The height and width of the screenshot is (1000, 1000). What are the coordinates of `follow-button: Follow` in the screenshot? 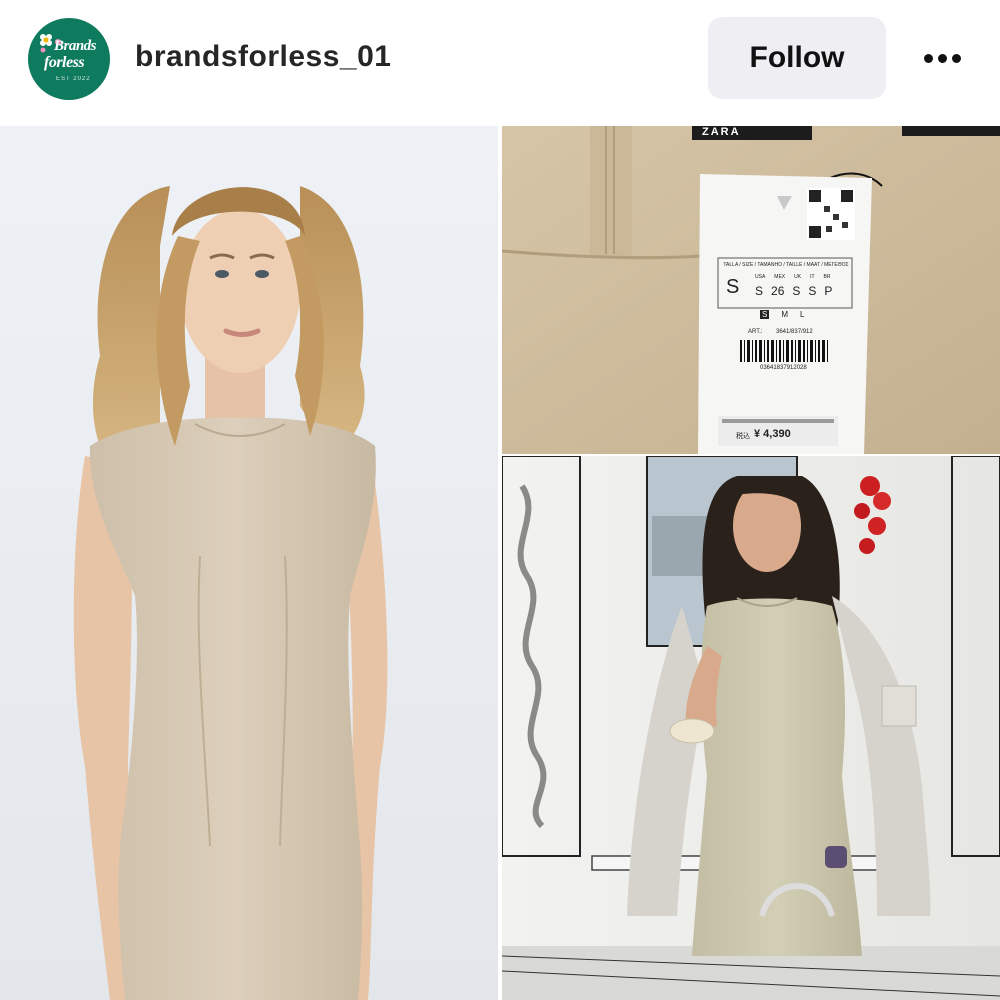 It's located at (797, 58).